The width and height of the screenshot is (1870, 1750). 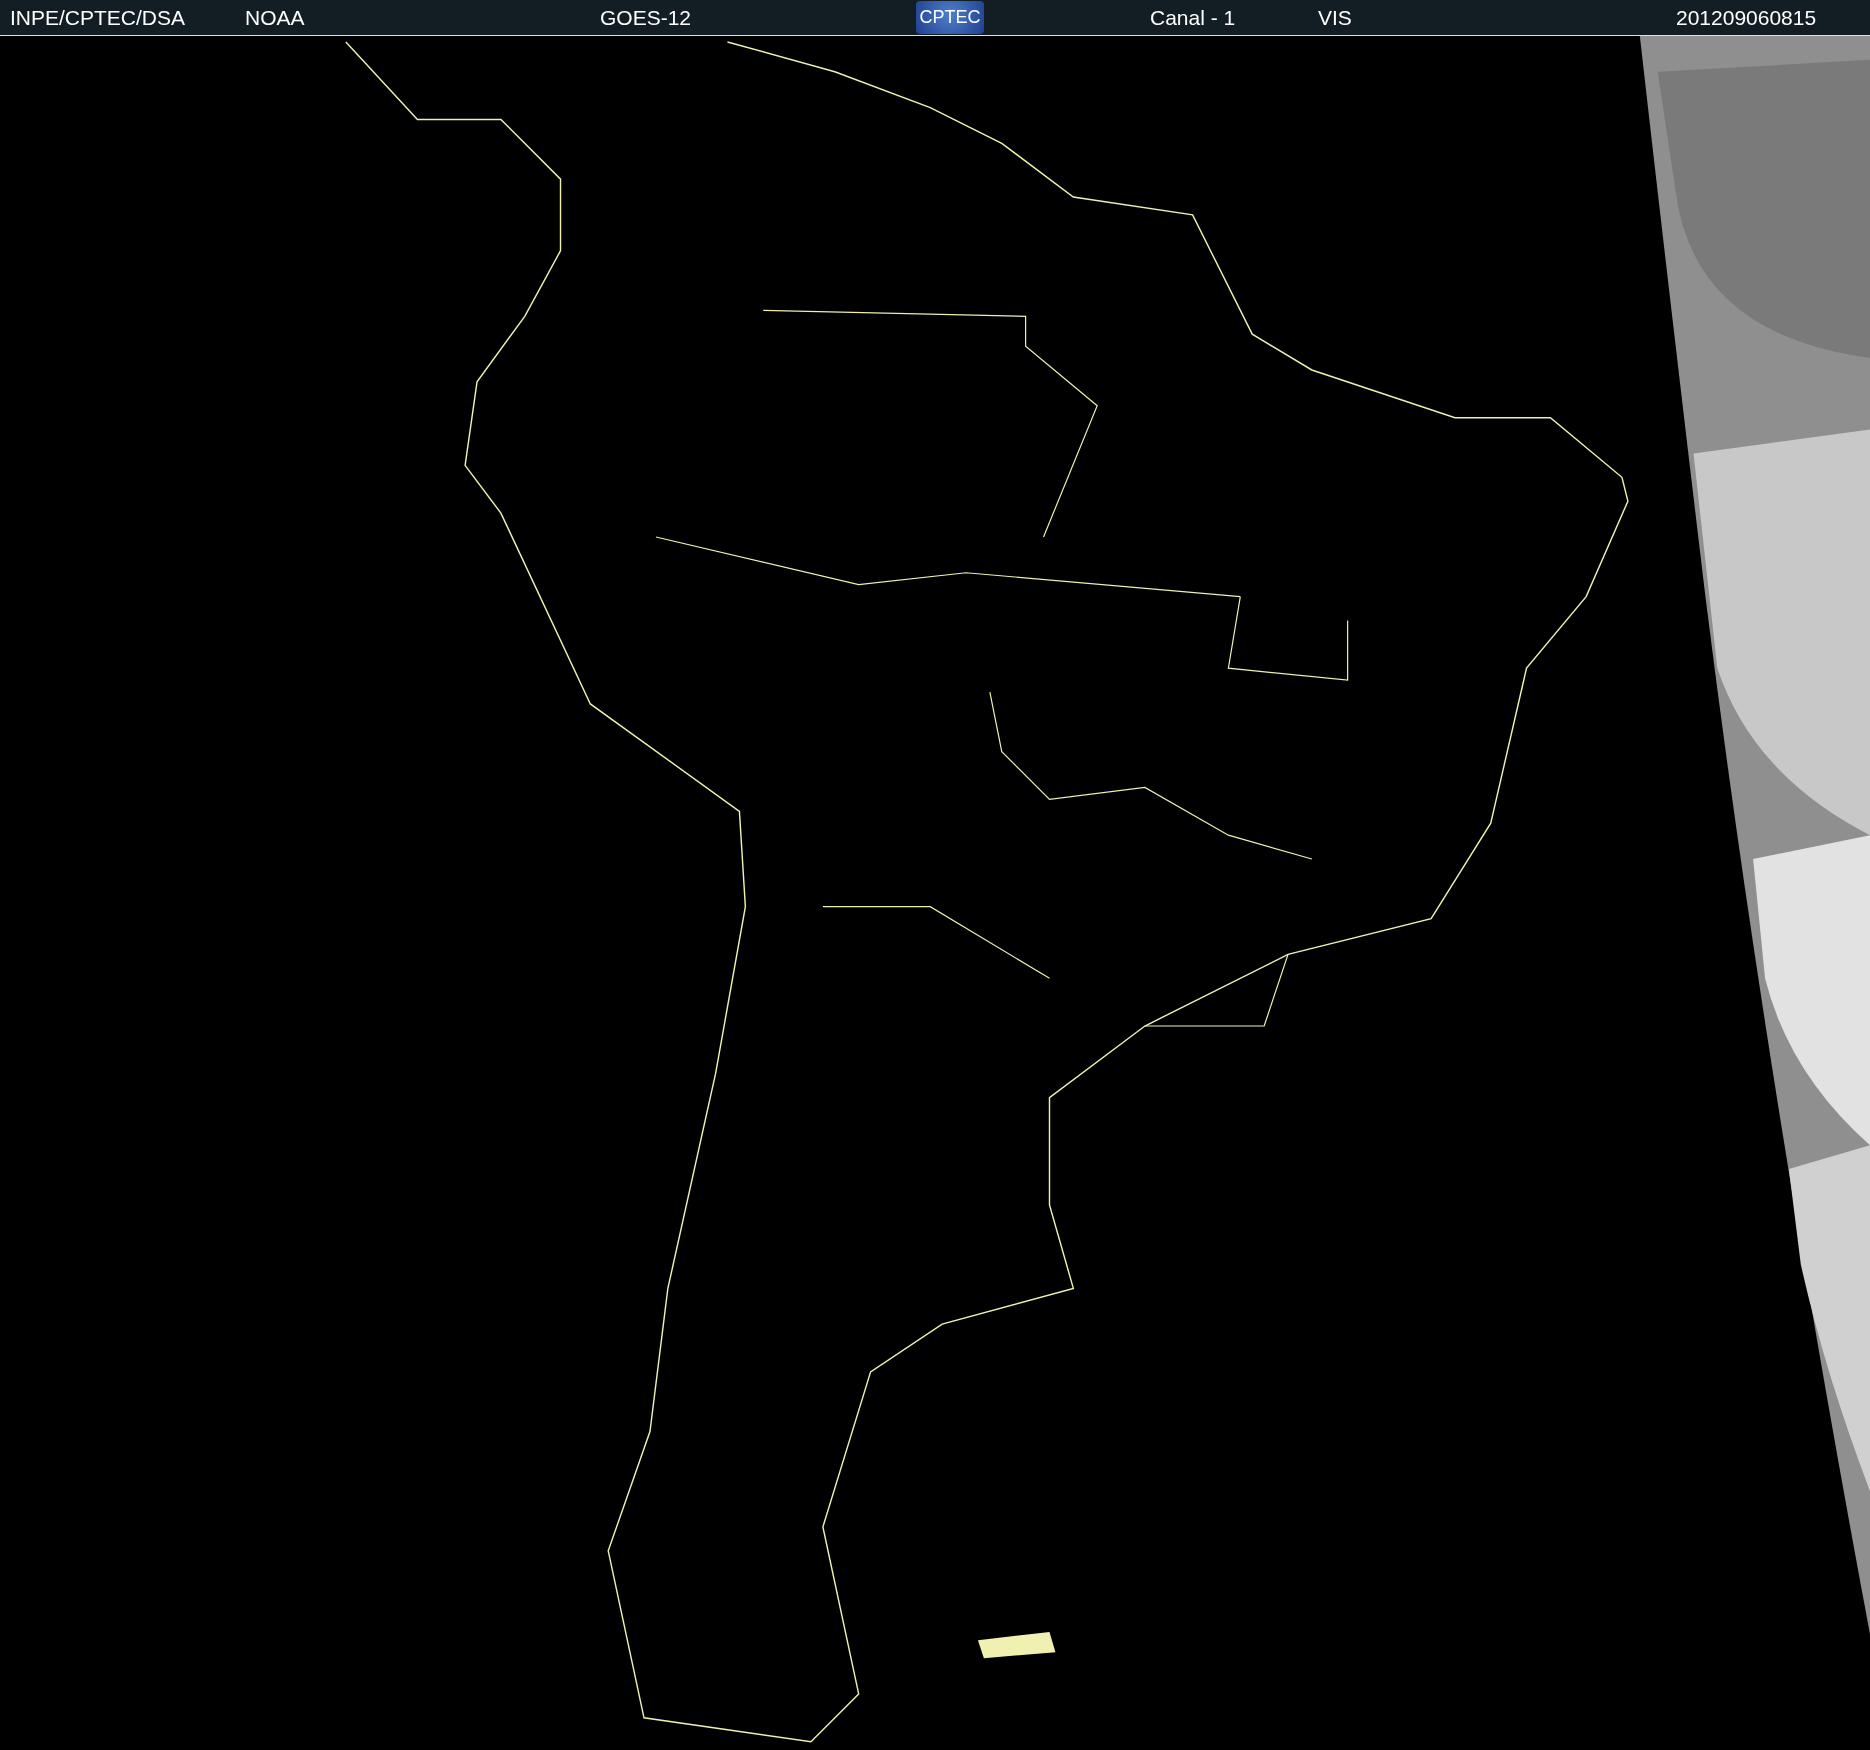 I want to click on source-label: INPE/CPTEC/DSA, so click(x=98, y=17).